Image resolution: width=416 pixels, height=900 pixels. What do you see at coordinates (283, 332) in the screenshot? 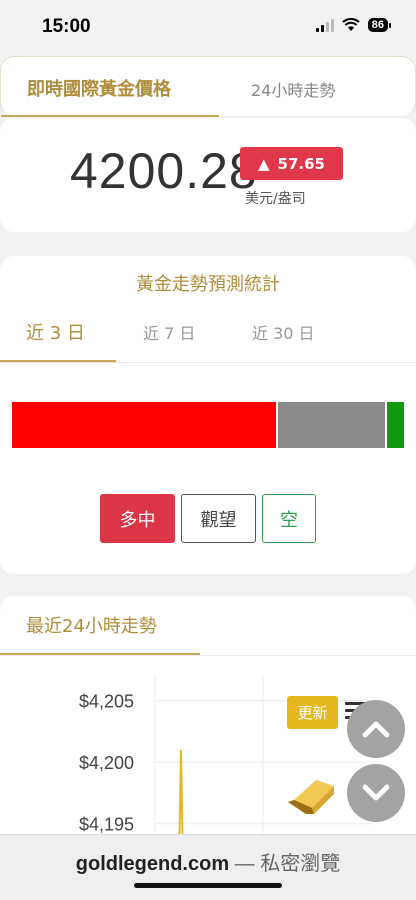
I see `range-tab-30d: 近 30 日` at bounding box center [283, 332].